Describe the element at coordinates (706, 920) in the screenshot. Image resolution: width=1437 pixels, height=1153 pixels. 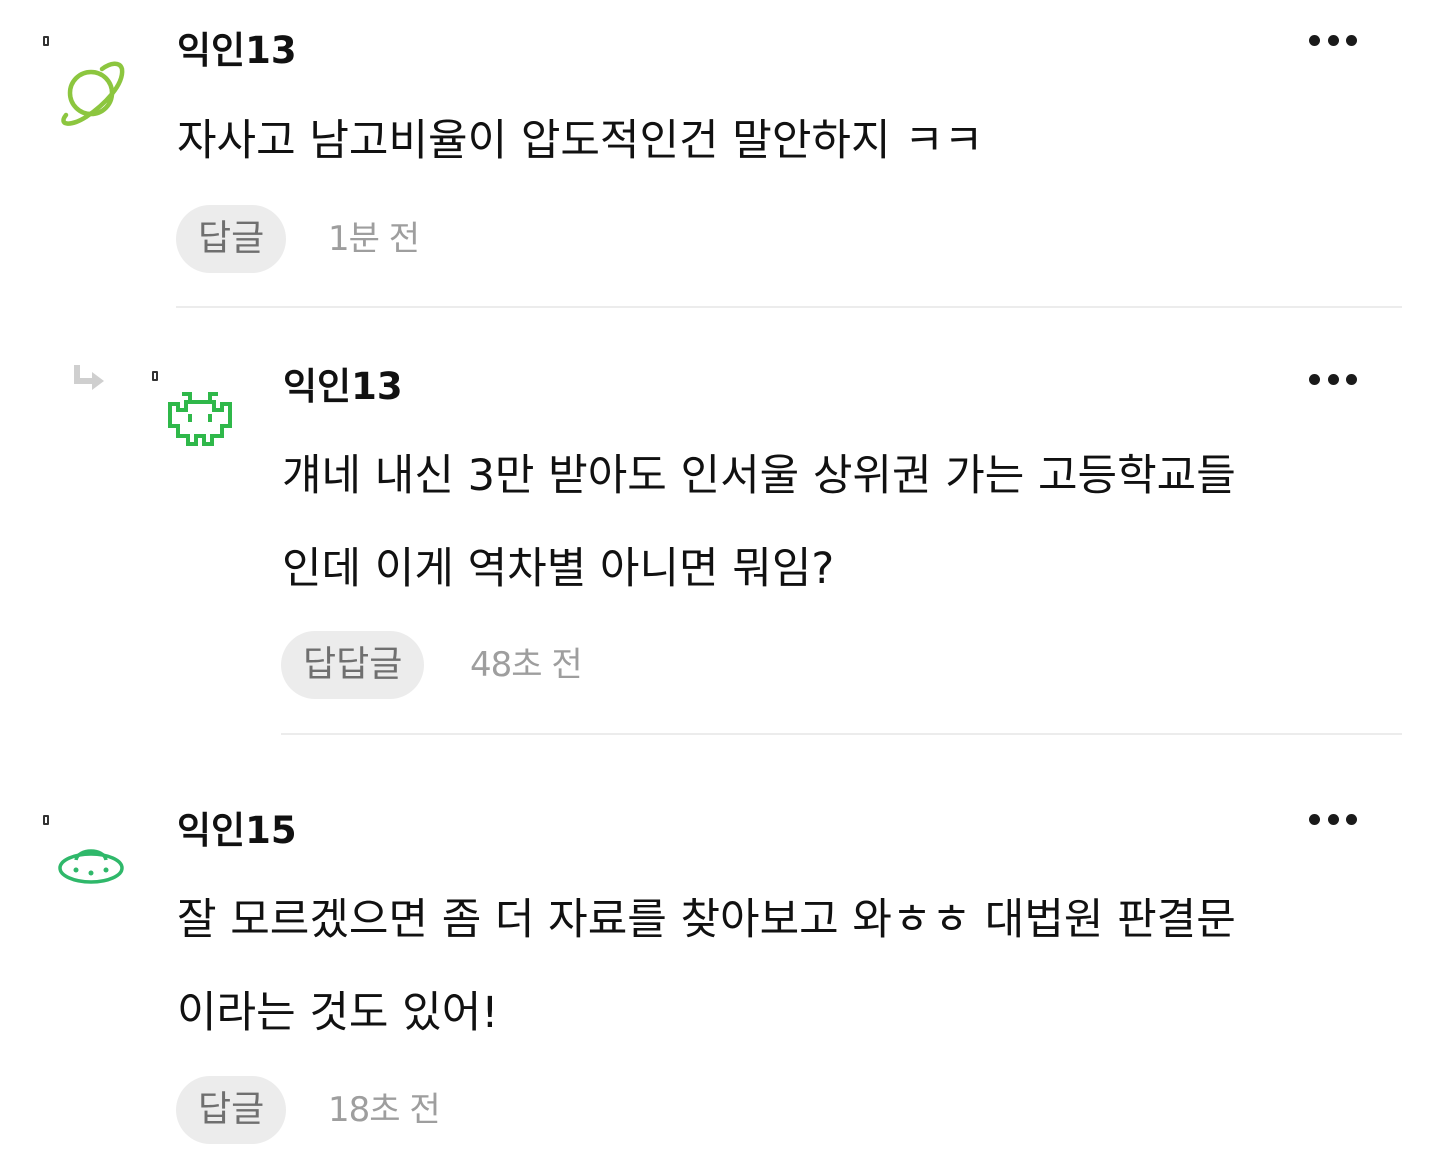
I see `comment-text-line-1: 잘 모르겠으면 좀 더 자료를 찾아보고 와ㅎㅎ 대법원 판결문` at that location.